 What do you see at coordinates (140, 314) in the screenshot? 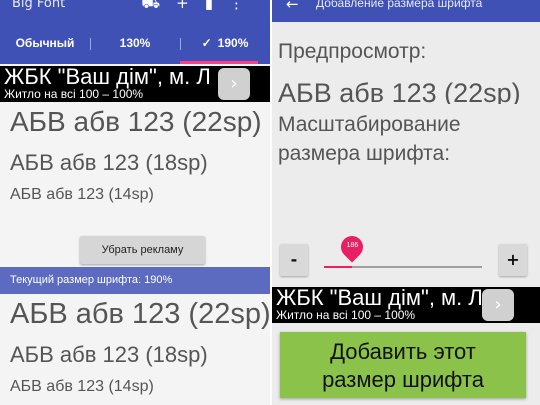
I see `preview-22sp-bottom: АБВ абв 123 (22sp)` at bounding box center [140, 314].